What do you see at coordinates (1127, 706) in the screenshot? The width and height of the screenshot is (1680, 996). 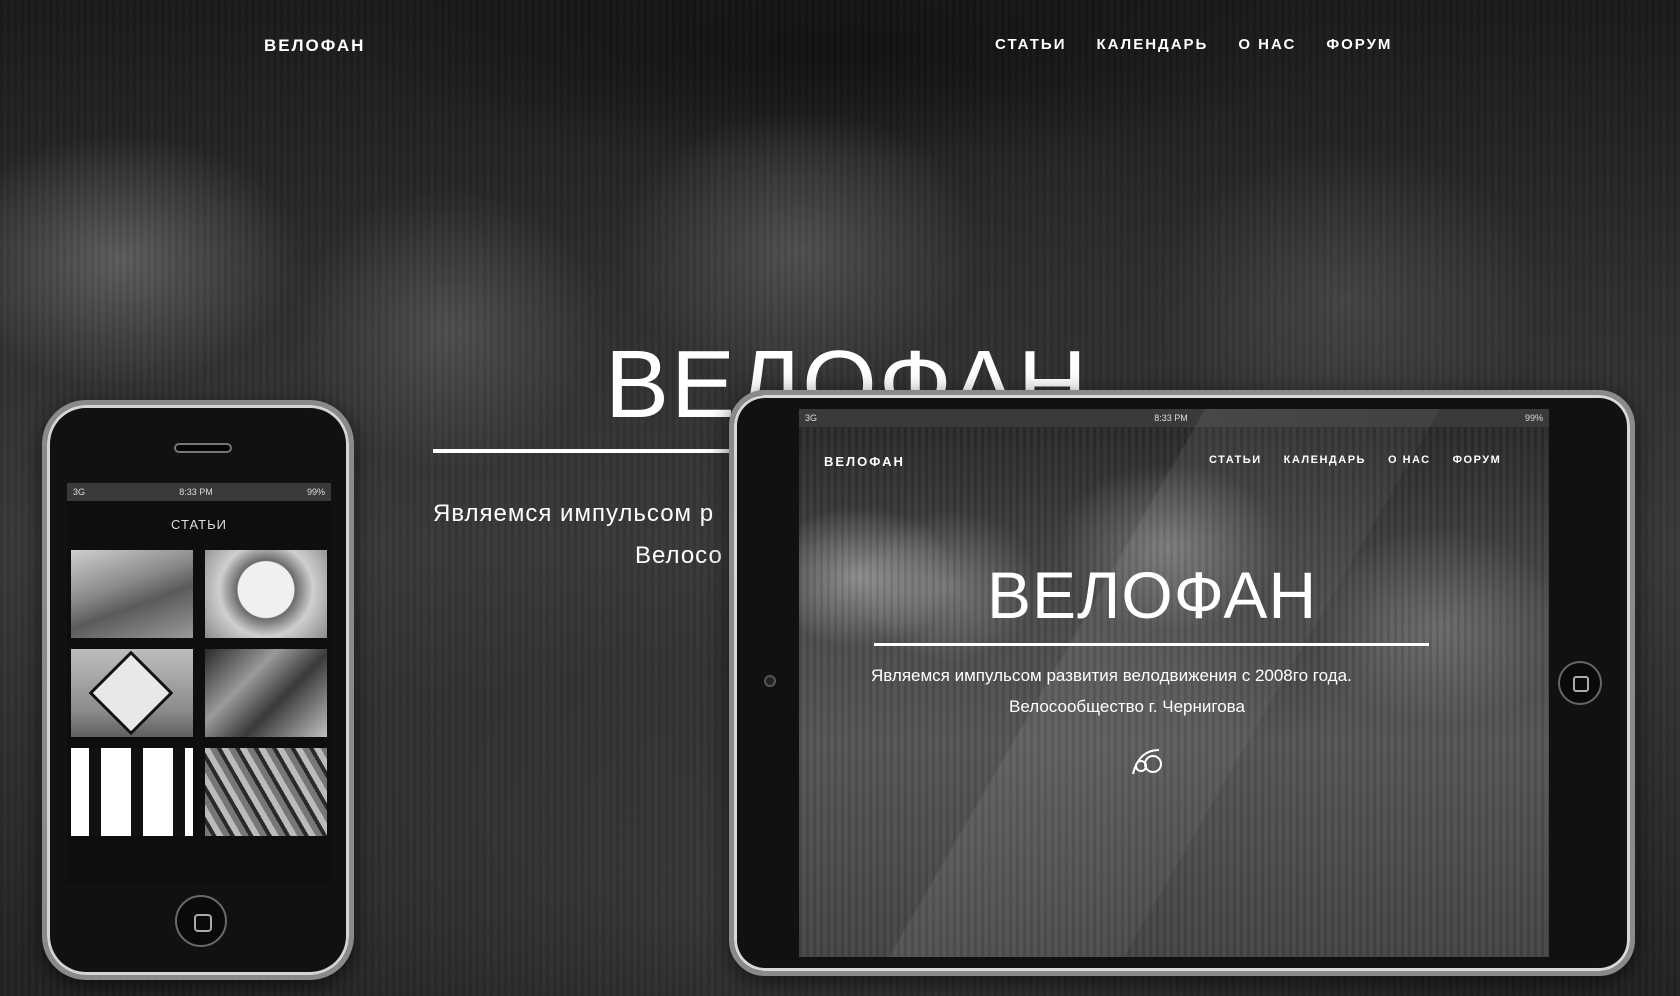 I see `tablet-hero-subtitle-2: Велосообщество г. Чернигова` at bounding box center [1127, 706].